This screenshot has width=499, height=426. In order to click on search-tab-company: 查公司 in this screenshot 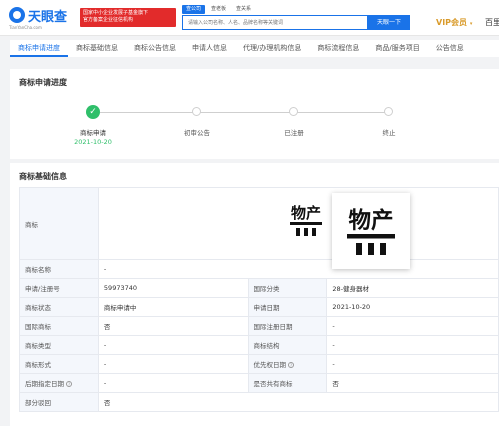, I will do `click(194, 9)`.